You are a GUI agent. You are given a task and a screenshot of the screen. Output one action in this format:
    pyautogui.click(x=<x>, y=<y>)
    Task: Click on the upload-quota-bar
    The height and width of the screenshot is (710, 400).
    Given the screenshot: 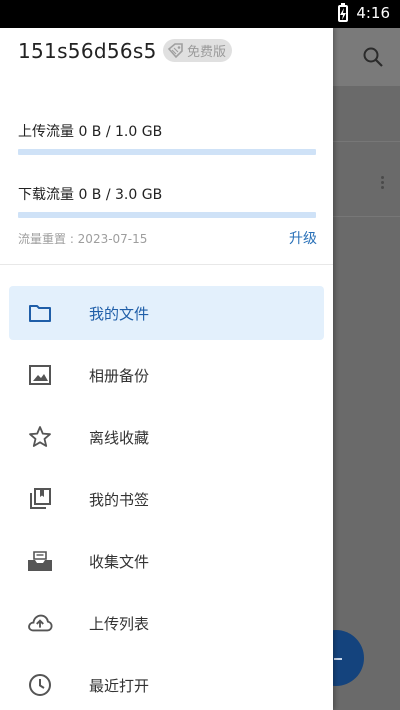 What is the action you would take?
    pyautogui.click(x=167, y=152)
    